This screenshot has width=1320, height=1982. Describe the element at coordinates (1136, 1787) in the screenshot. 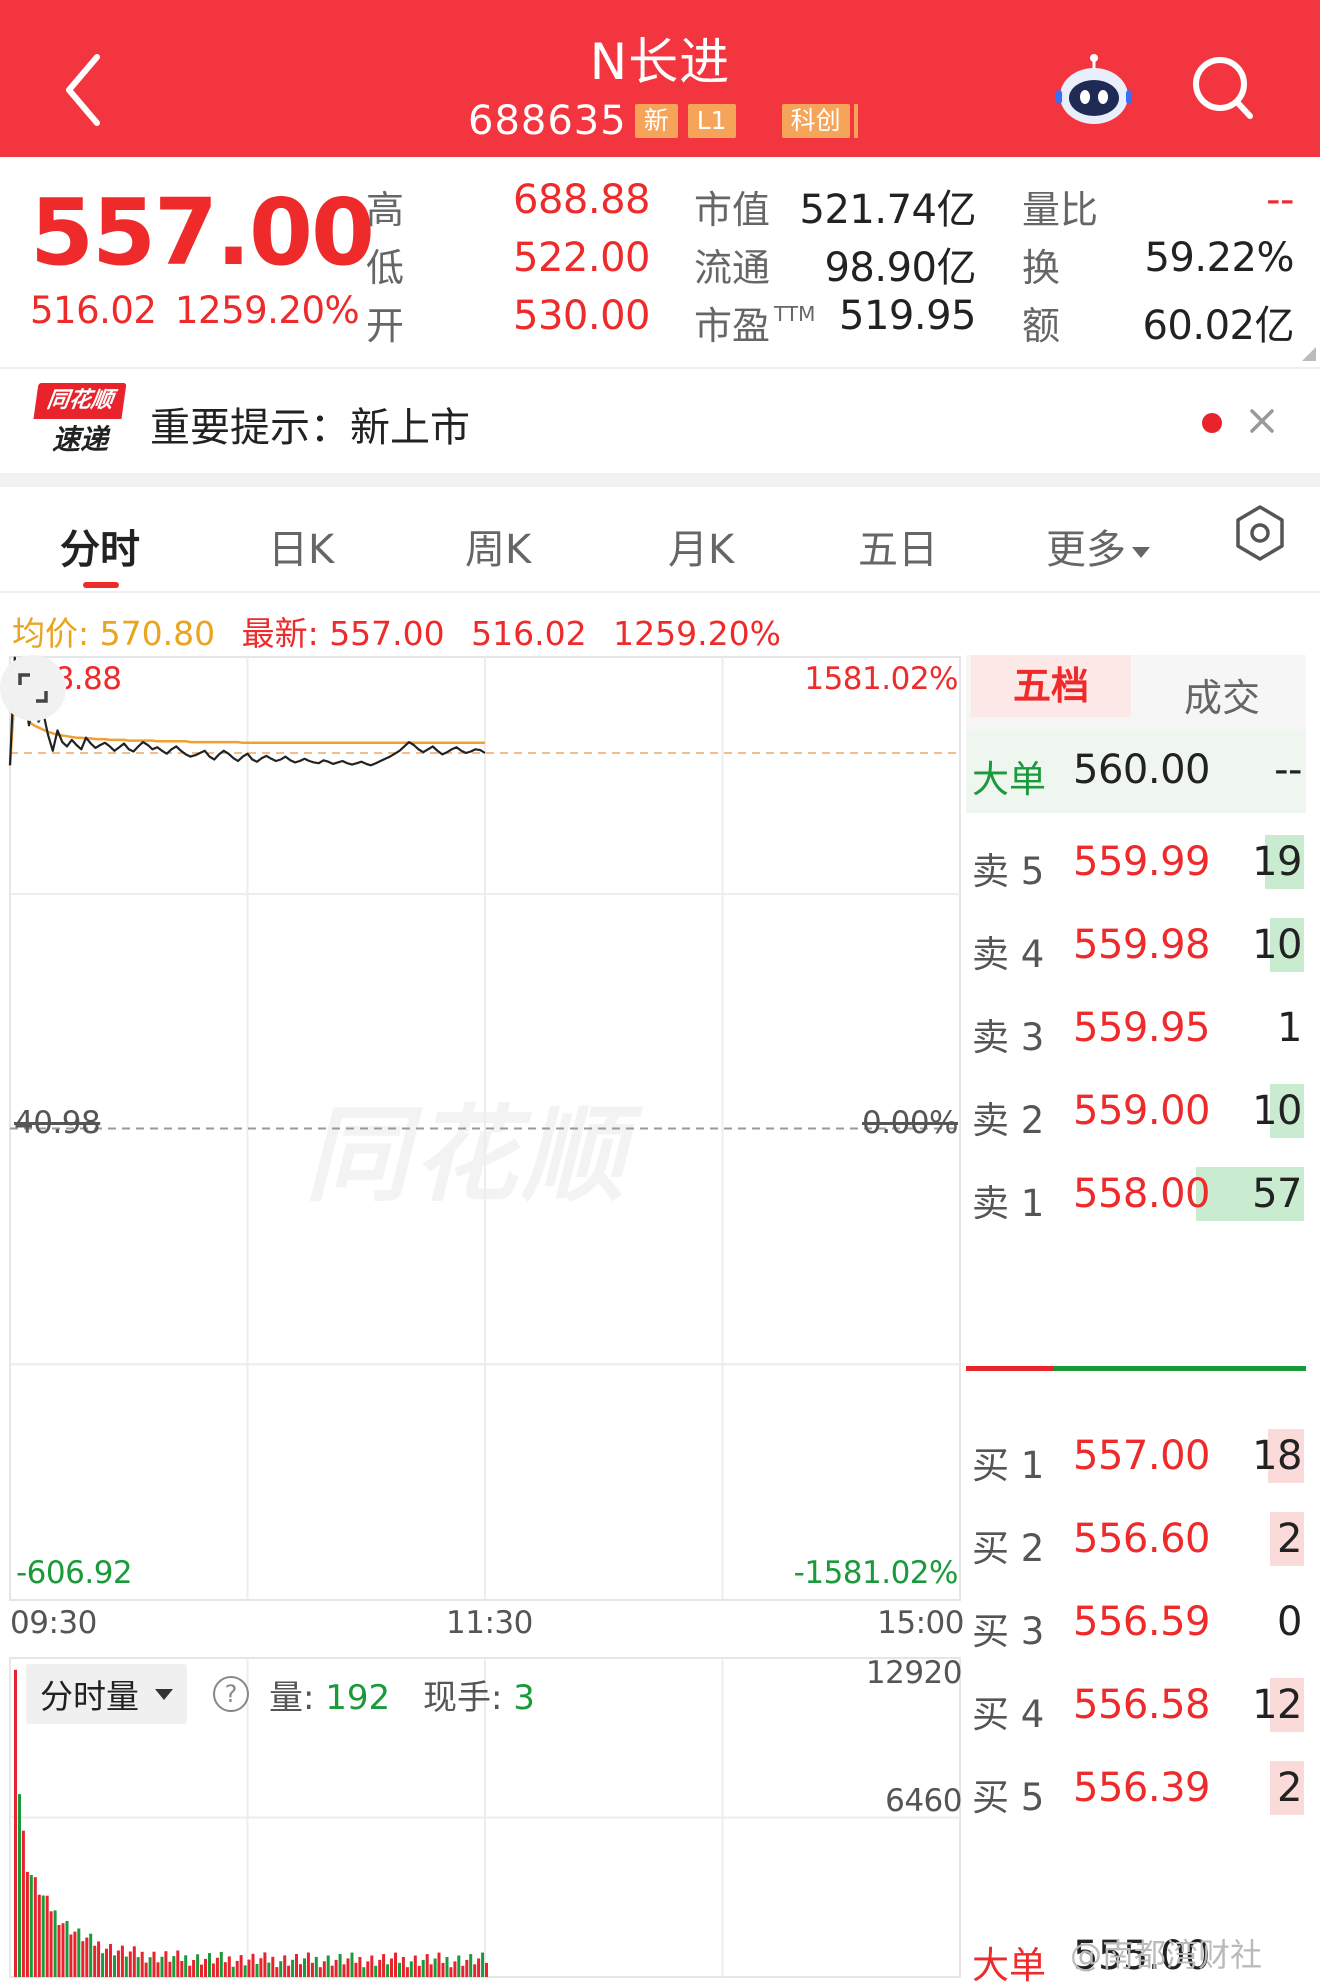

I see `bid-level-row: 买 5 556.39 2` at that location.